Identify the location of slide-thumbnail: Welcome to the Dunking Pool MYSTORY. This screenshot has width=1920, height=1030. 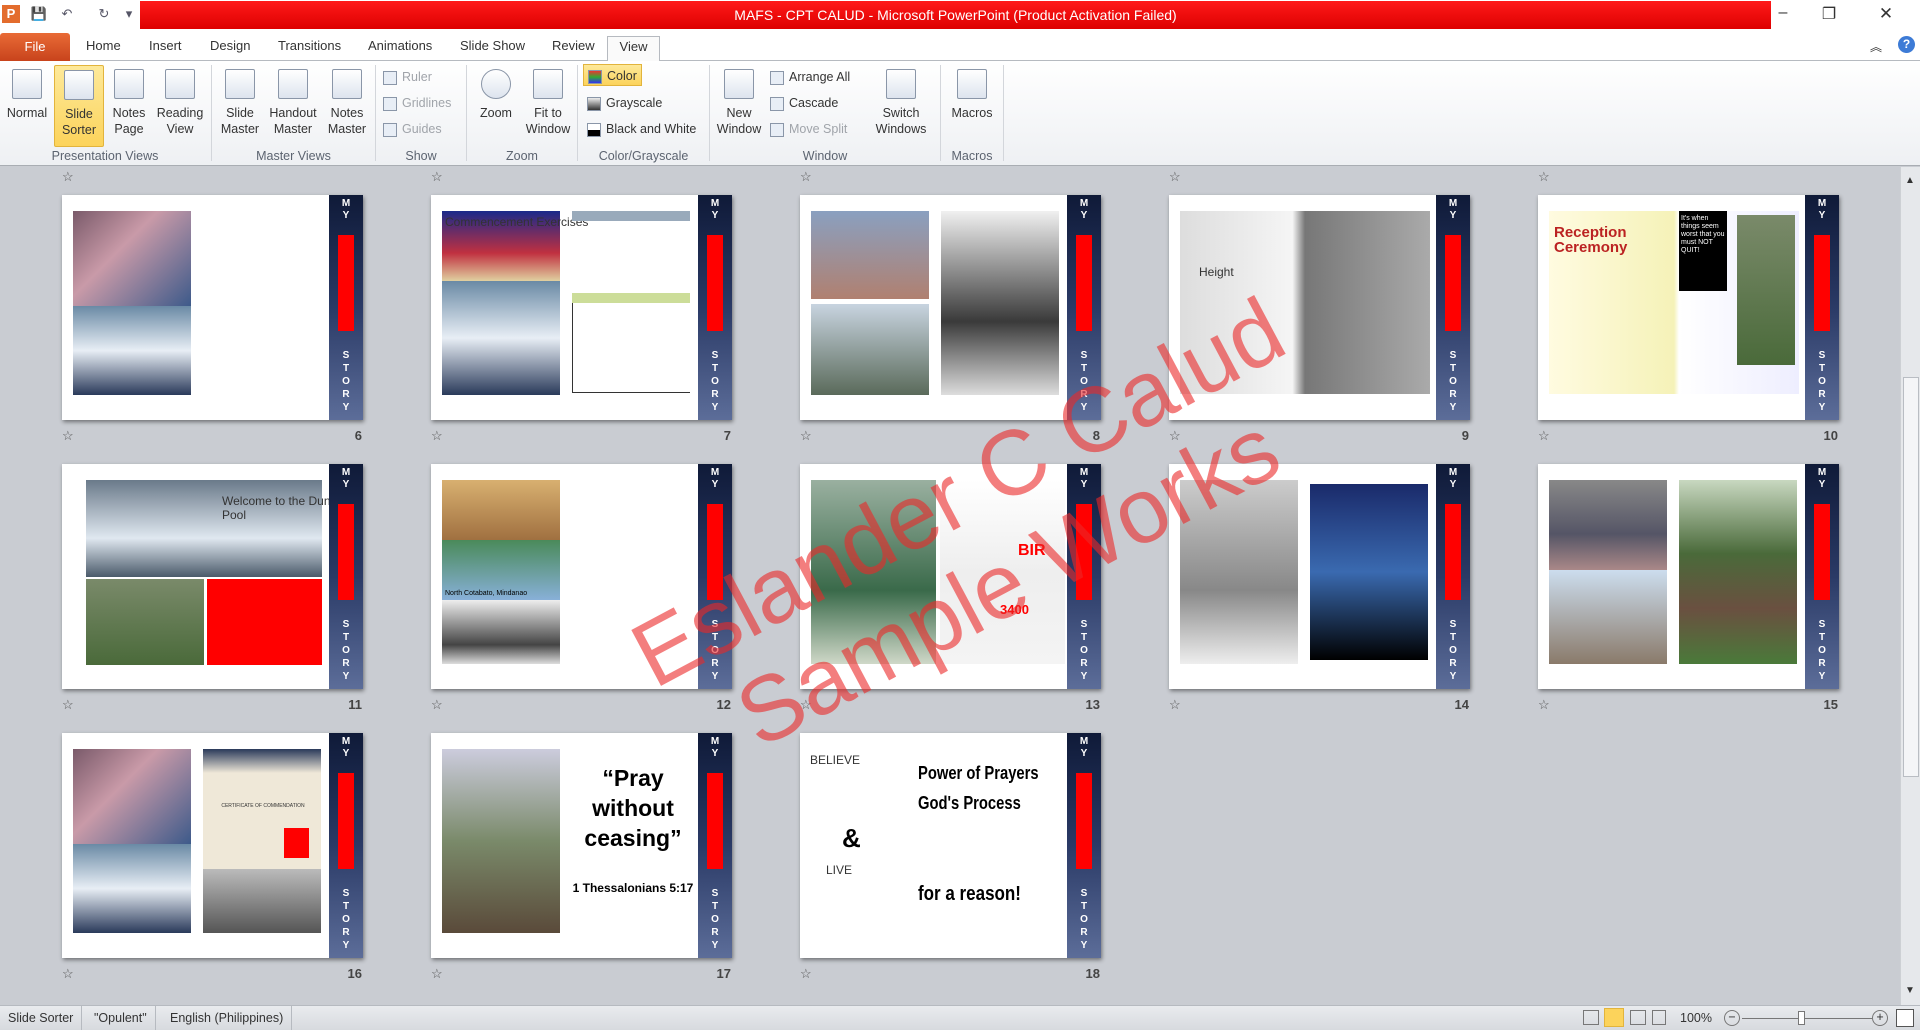
(212, 576).